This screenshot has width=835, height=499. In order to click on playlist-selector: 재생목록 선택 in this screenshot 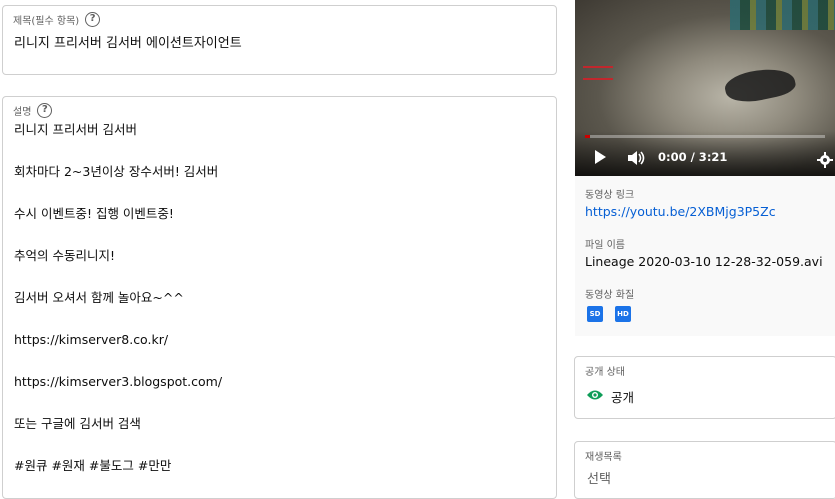, I will do `click(704, 470)`.